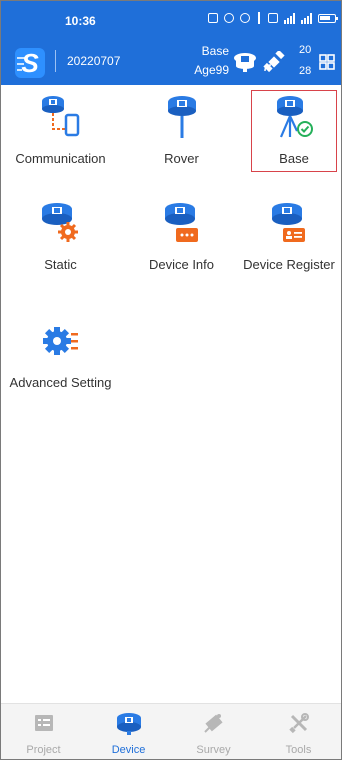  I want to click on header-divider, so click(55, 61).